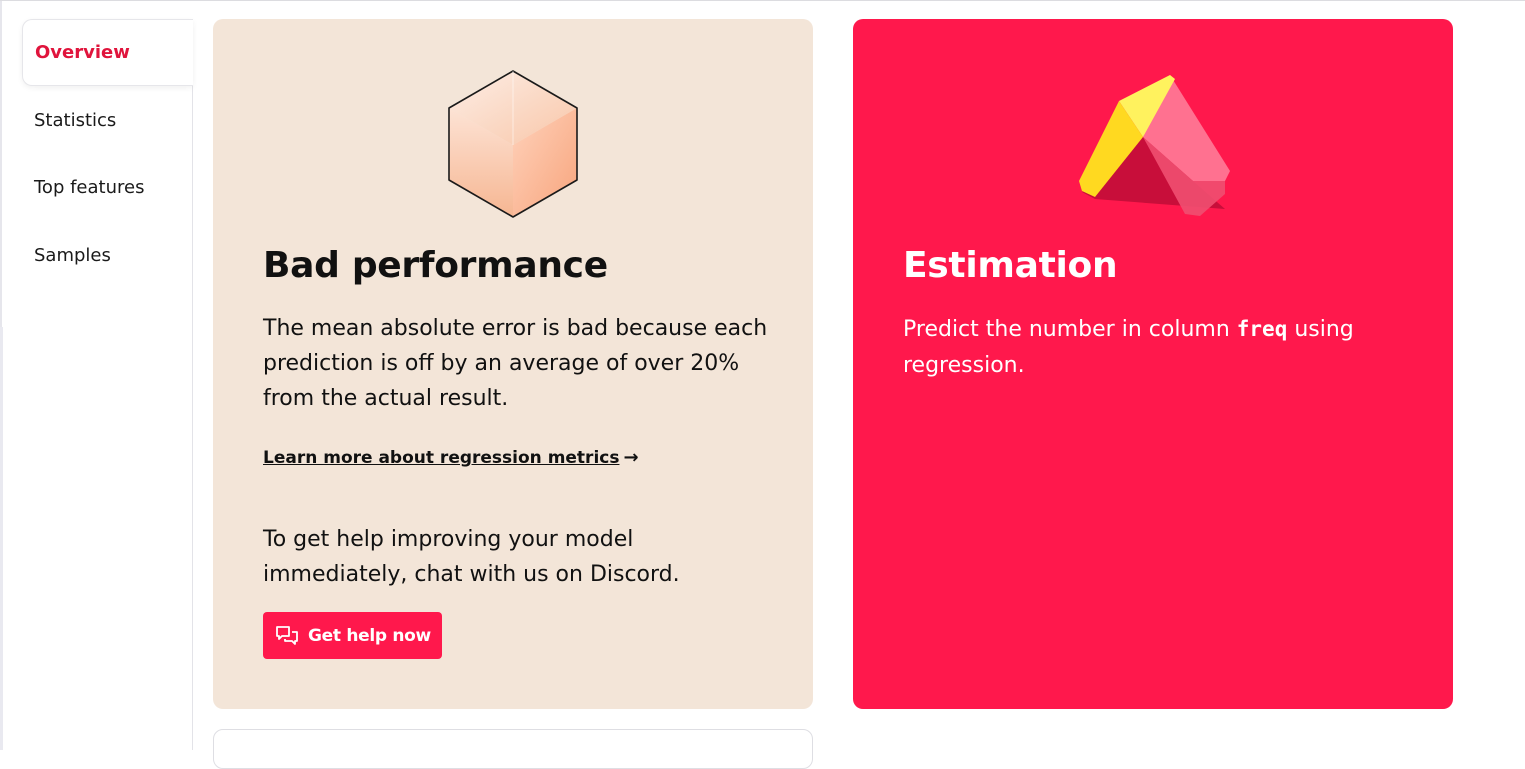 This screenshot has width=1525, height=769. I want to click on chat-bubbles-icon, so click(287, 635).